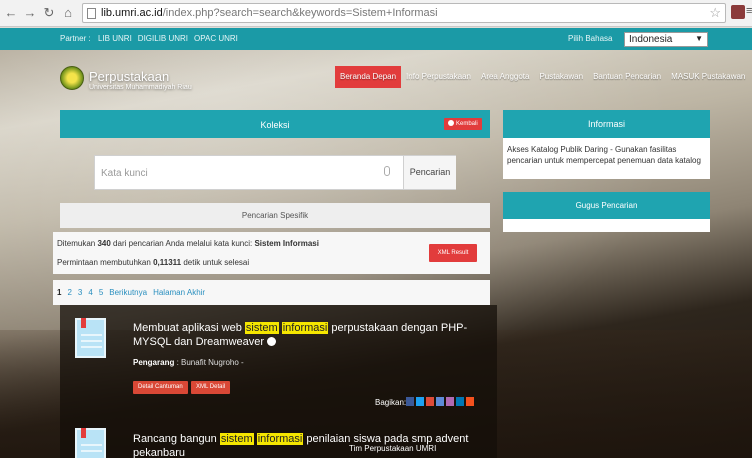 The height and width of the screenshot is (458, 752). Describe the element at coordinates (451, 123) in the screenshot. I see `back-icon` at that location.